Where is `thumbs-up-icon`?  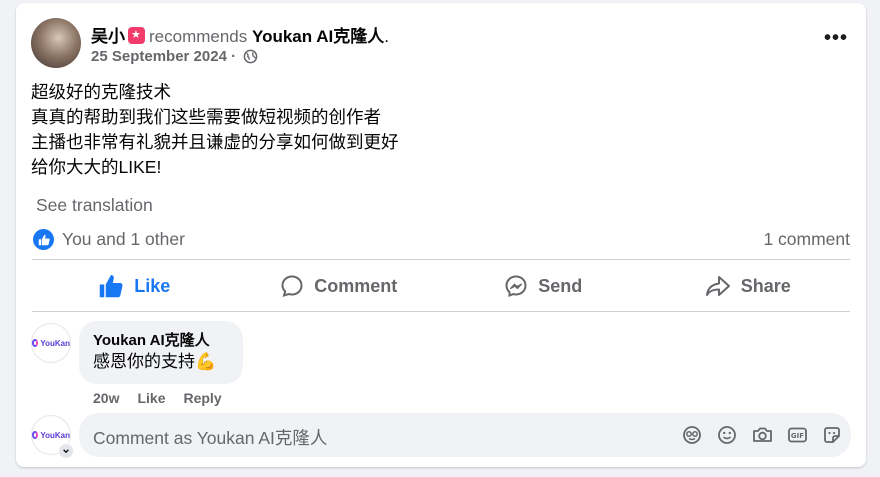 thumbs-up-icon is located at coordinates (111, 286).